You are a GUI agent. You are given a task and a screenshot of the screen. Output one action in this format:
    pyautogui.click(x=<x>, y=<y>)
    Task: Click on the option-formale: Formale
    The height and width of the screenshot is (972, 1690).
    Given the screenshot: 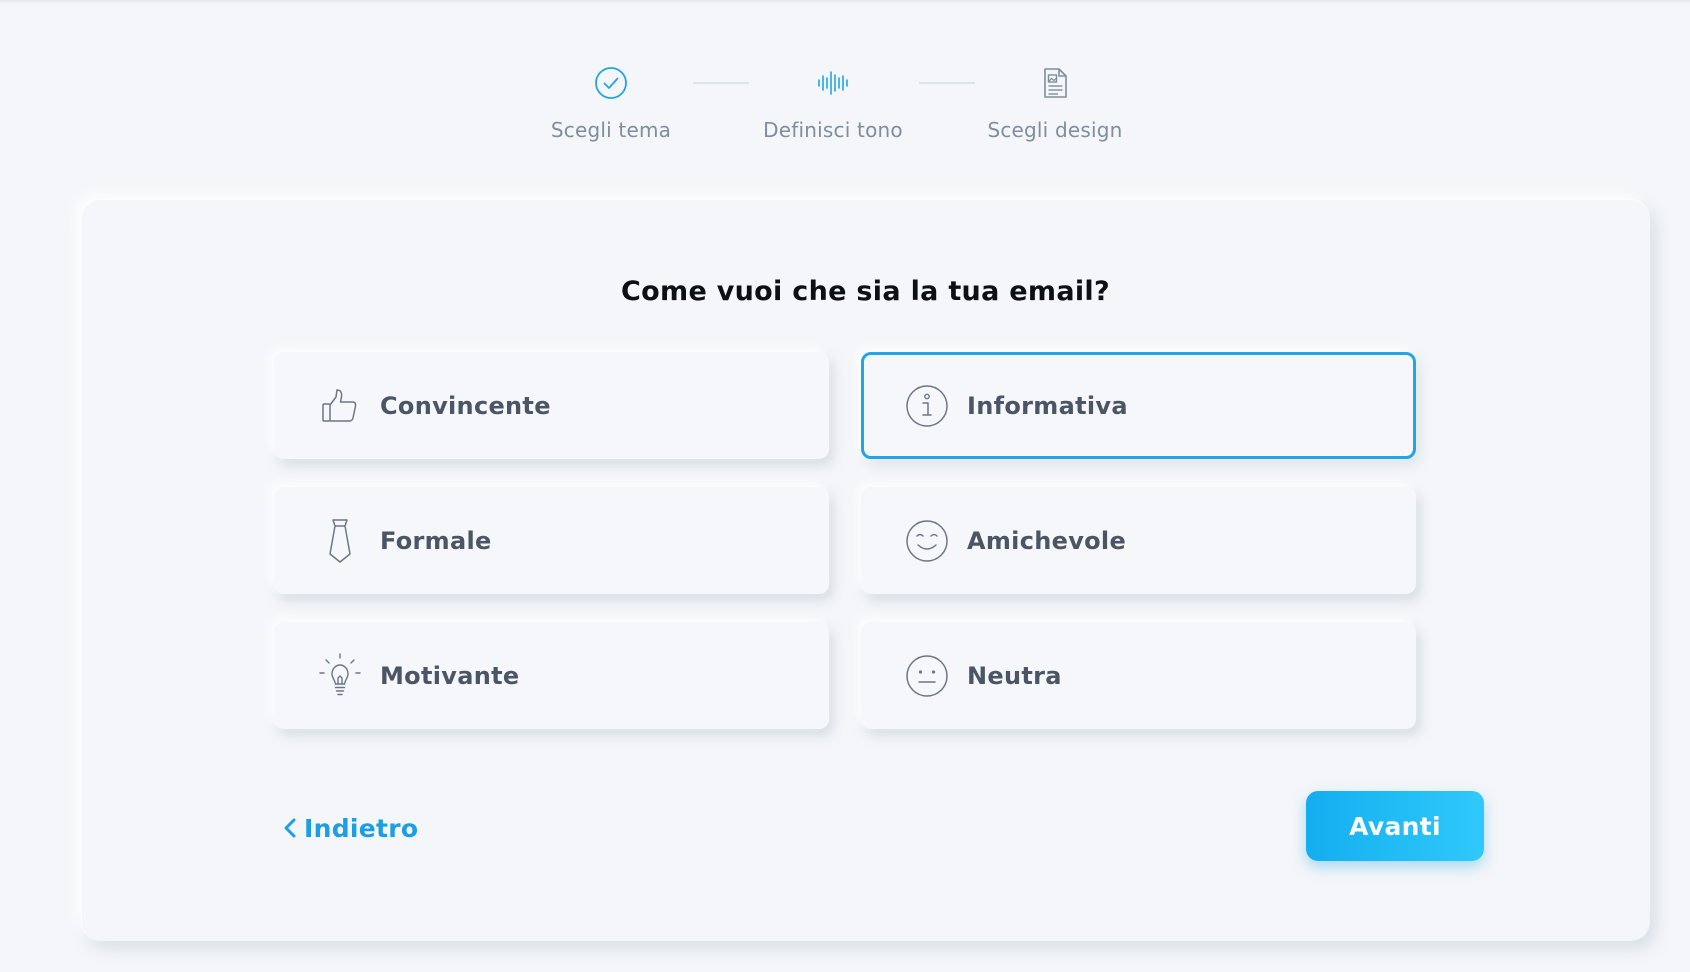 What is the action you would take?
    pyautogui.click(x=551, y=540)
    